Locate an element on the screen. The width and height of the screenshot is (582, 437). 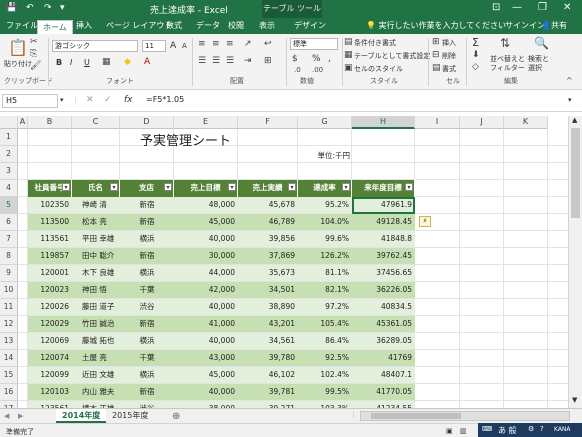
table-cell: 松本 亮 is located at coordinates (96, 222).